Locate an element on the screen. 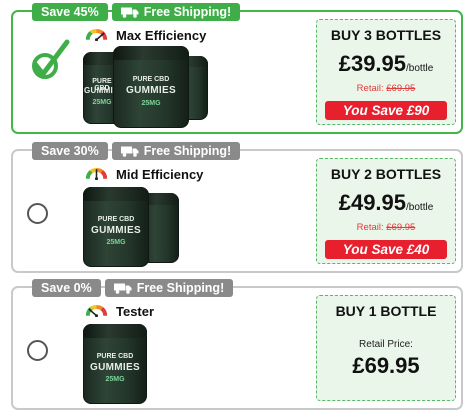  offer-title: BUY 3 BOTTLES is located at coordinates (386, 35).